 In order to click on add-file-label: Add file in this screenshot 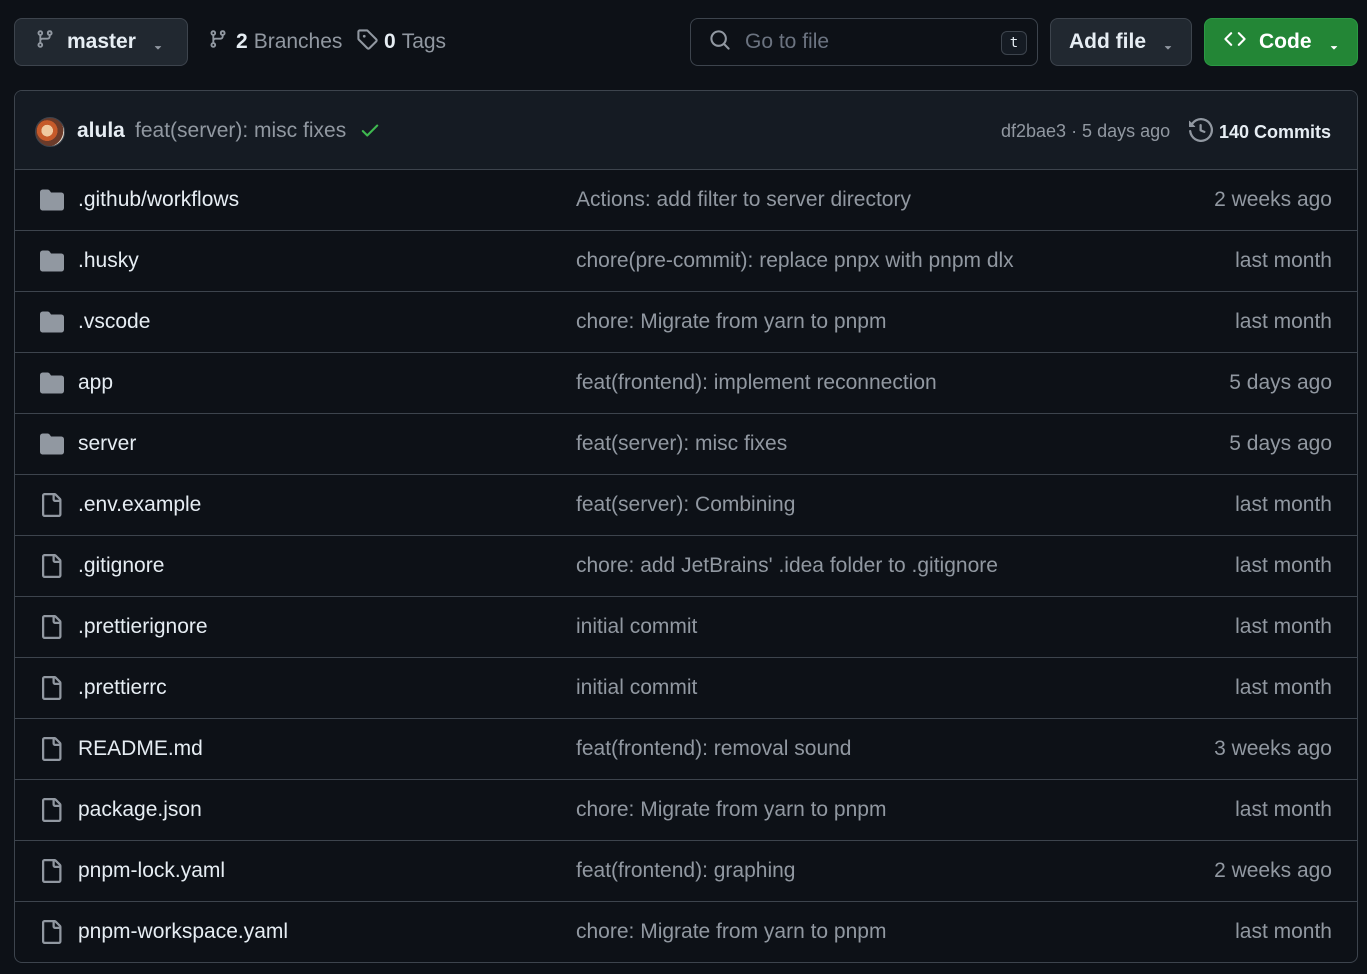, I will do `click(1107, 41)`.